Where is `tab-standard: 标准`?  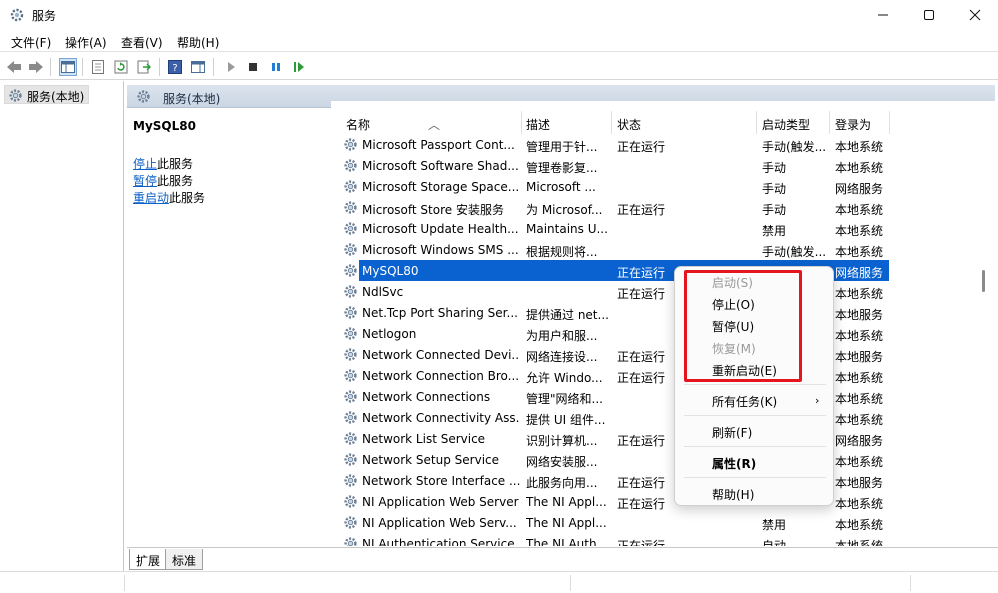 tab-standard: 标准 is located at coordinates (184, 559).